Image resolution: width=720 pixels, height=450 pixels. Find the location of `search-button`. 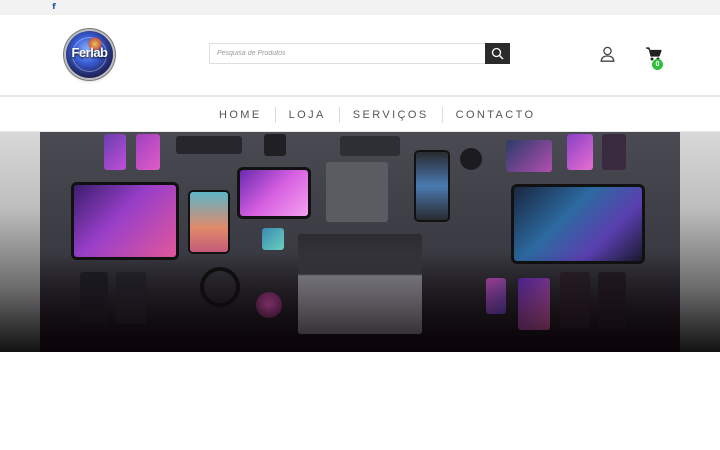

search-button is located at coordinates (497, 53).